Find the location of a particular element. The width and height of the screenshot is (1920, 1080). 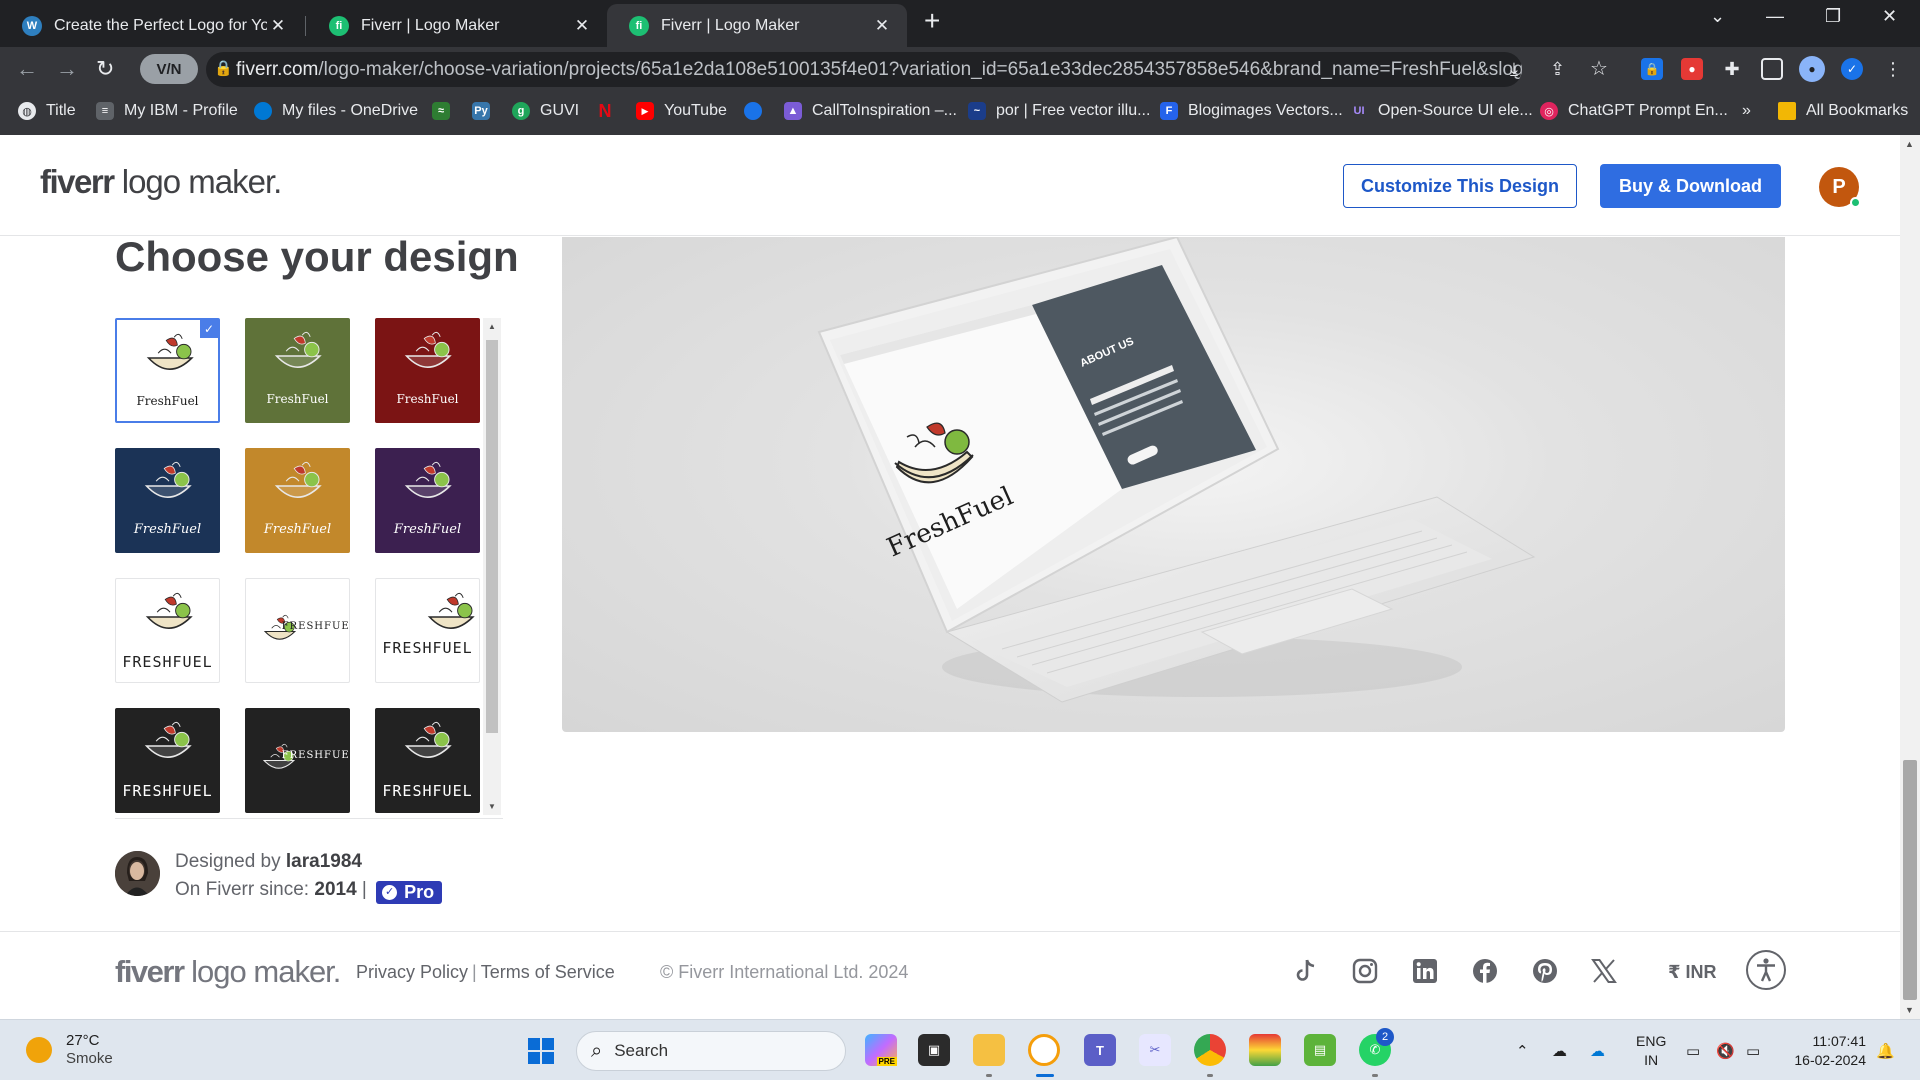

task-view-icon: ▣ is located at coordinates (934, 1050).